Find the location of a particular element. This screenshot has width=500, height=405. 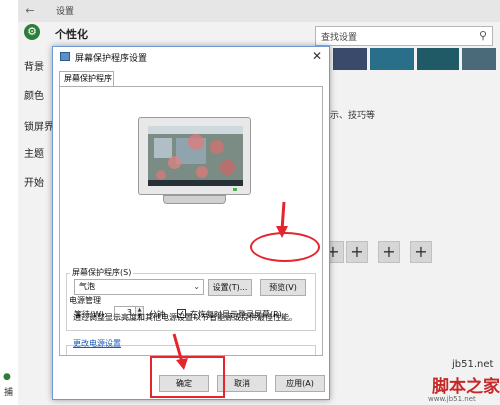

preview-button: 预览(V) is located at coordinates (283, 287).